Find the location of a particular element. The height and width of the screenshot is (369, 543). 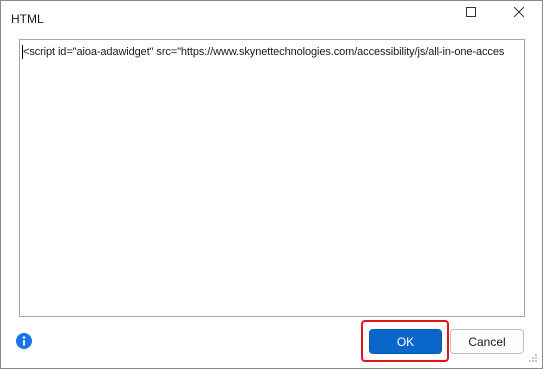

title-bar: HTML is located at coordinates (271, 18).